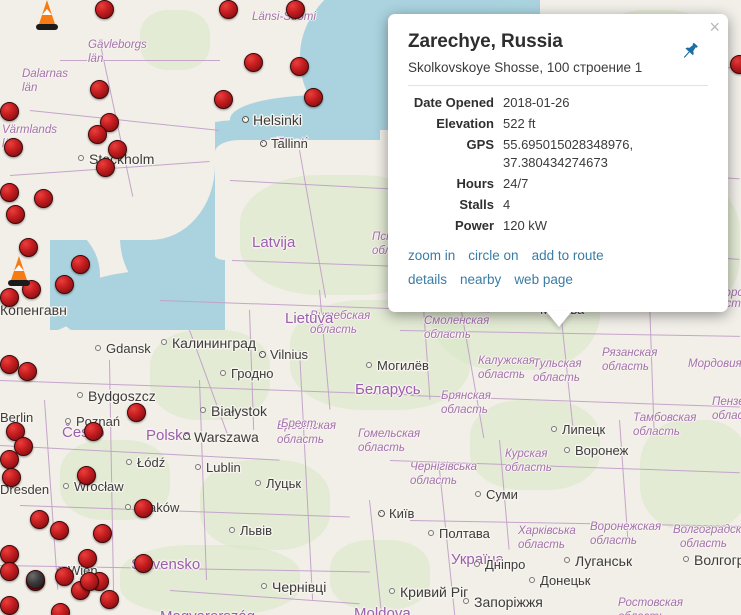  Describe the element at coordinates (431, 255) in the screenshot. I see `zoom-in-link: zoom in` at that location.